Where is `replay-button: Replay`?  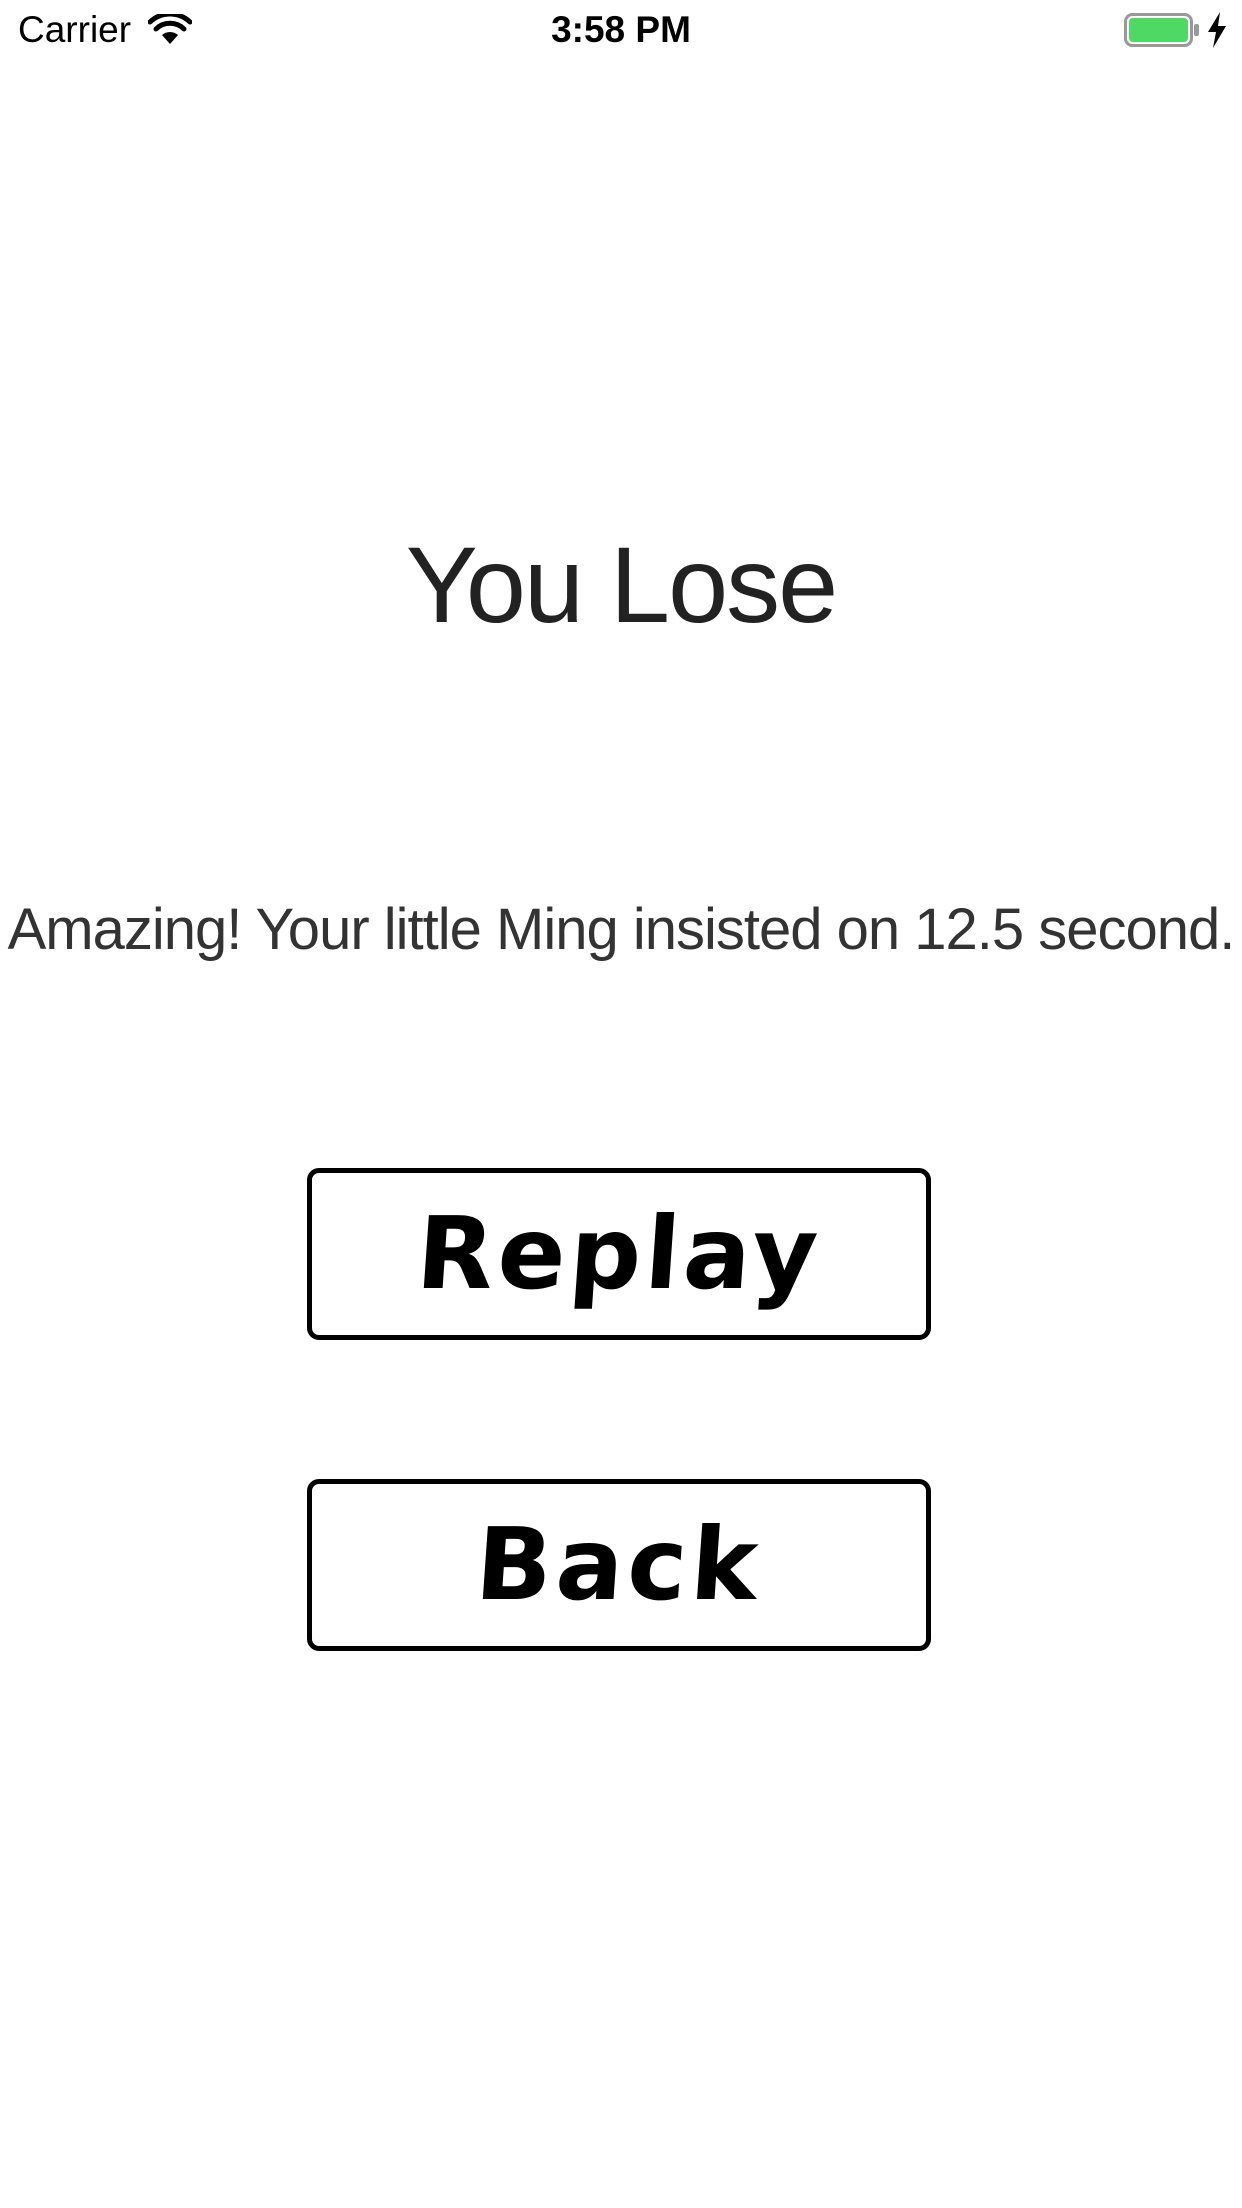
replay-button: Replay is located at coordinates (619, 1254).